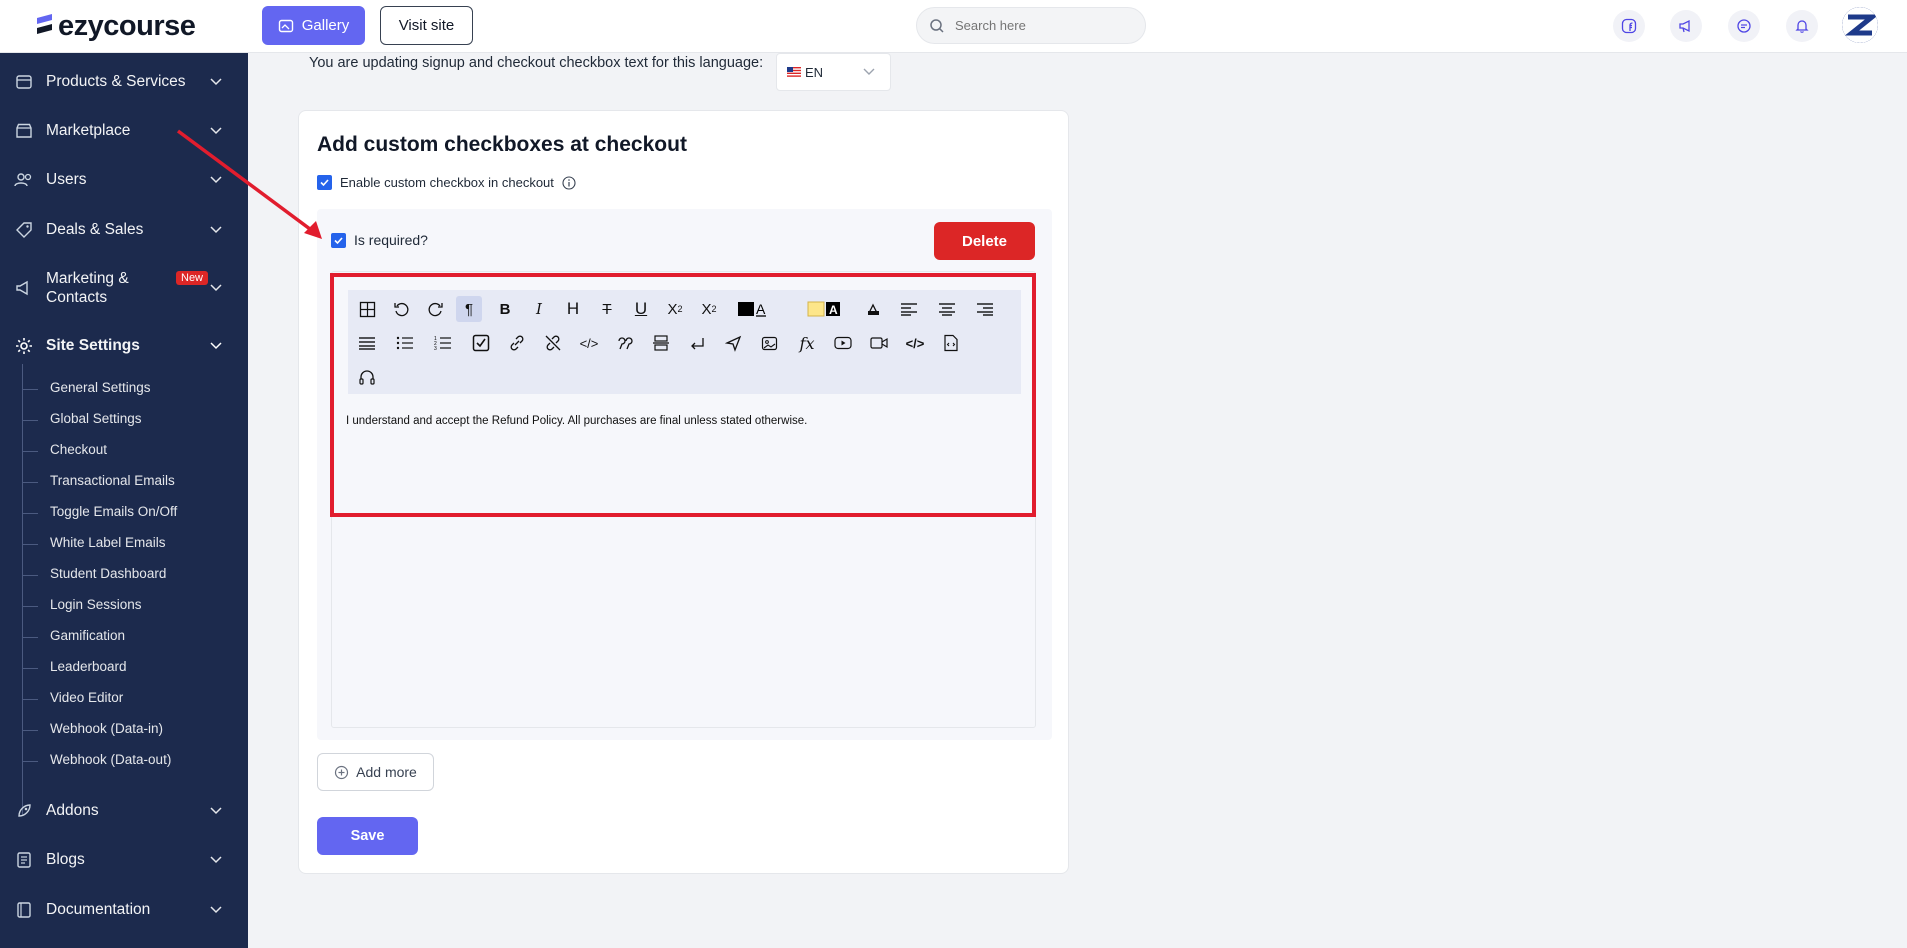  I want to click on search-input, so click(1040, 25).